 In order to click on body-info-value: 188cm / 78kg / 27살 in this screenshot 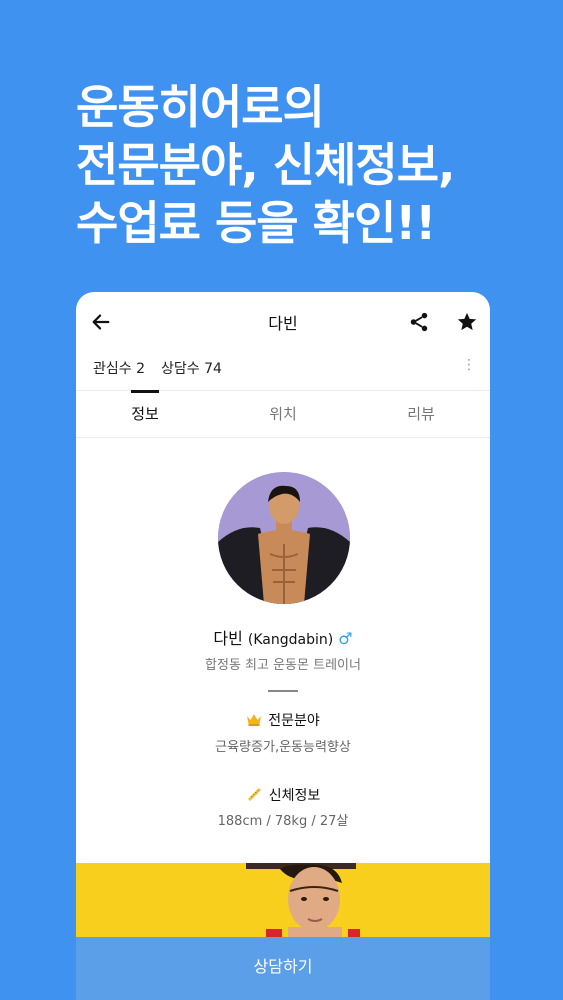, I will do `click(283, 821)`.